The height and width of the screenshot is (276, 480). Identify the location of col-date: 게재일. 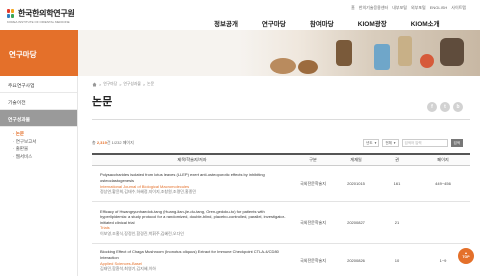
(356, 159).